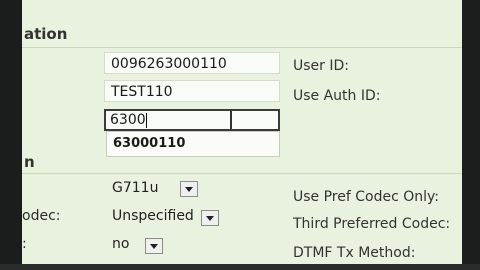  What do you see at coordinates (41, 216) in the screenshot?
I see `codec-label-left: odec:` at bounding box center [41, 216].